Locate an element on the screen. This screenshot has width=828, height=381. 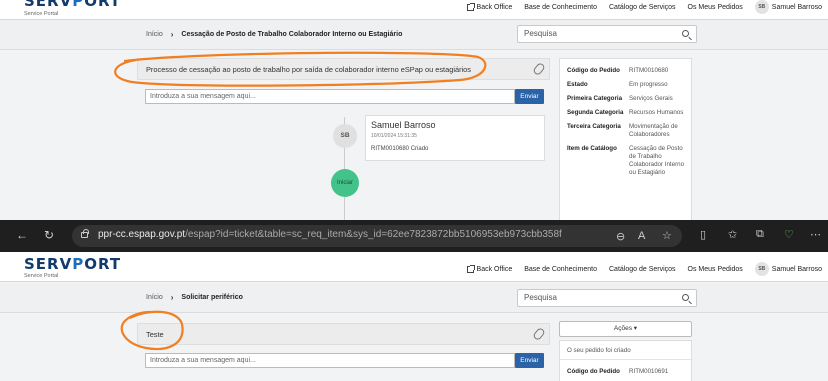
details-row: Segunda Categoria Recursos Humanos is located at coordinates (628, 116).